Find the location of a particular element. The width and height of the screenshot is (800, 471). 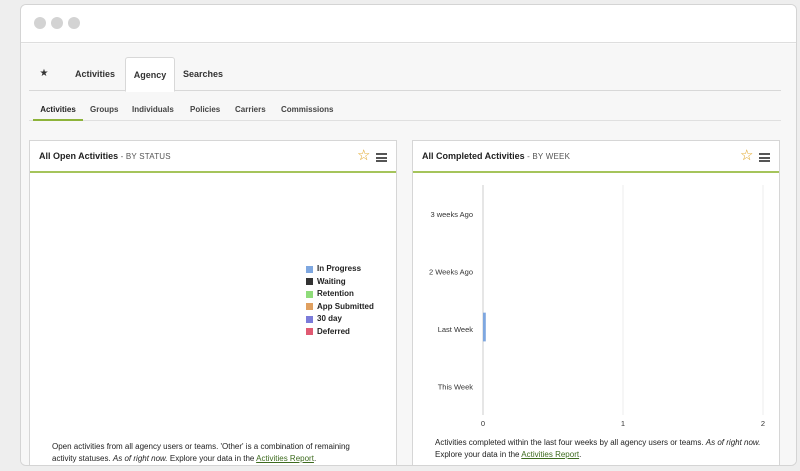

legend-item: Waiting is located at coordinates (340, 282).